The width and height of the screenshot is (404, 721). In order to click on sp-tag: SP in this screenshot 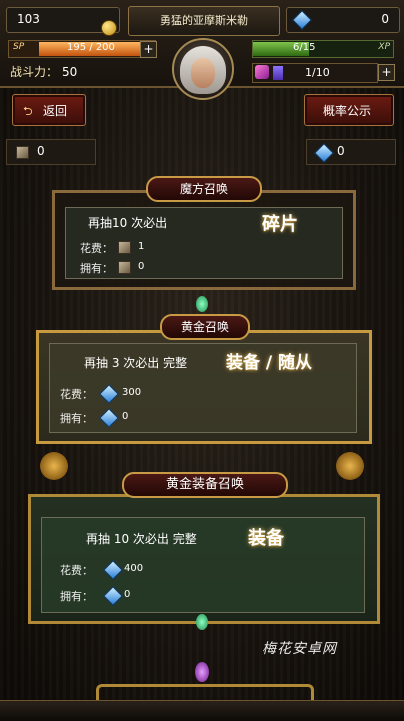, I will do `click(19, 47)`.